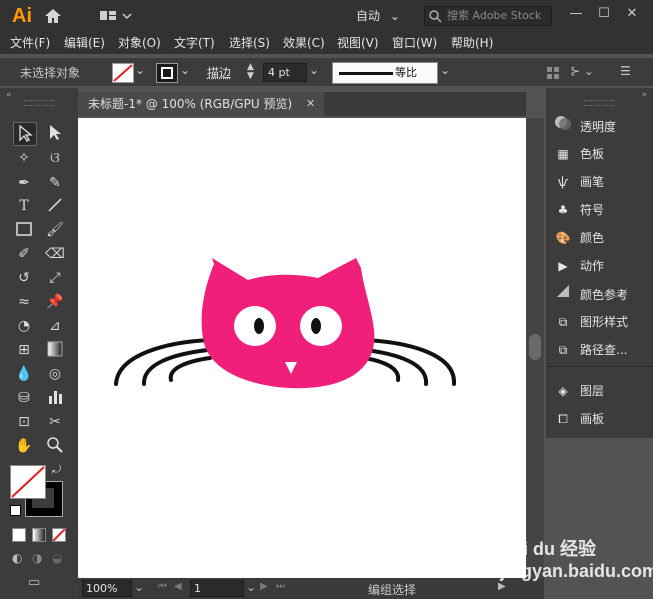 Image resolution: width=653 pixels, height=599 pixels. I want to click on stroke-dropdown: ⌄, so click(185, 70).